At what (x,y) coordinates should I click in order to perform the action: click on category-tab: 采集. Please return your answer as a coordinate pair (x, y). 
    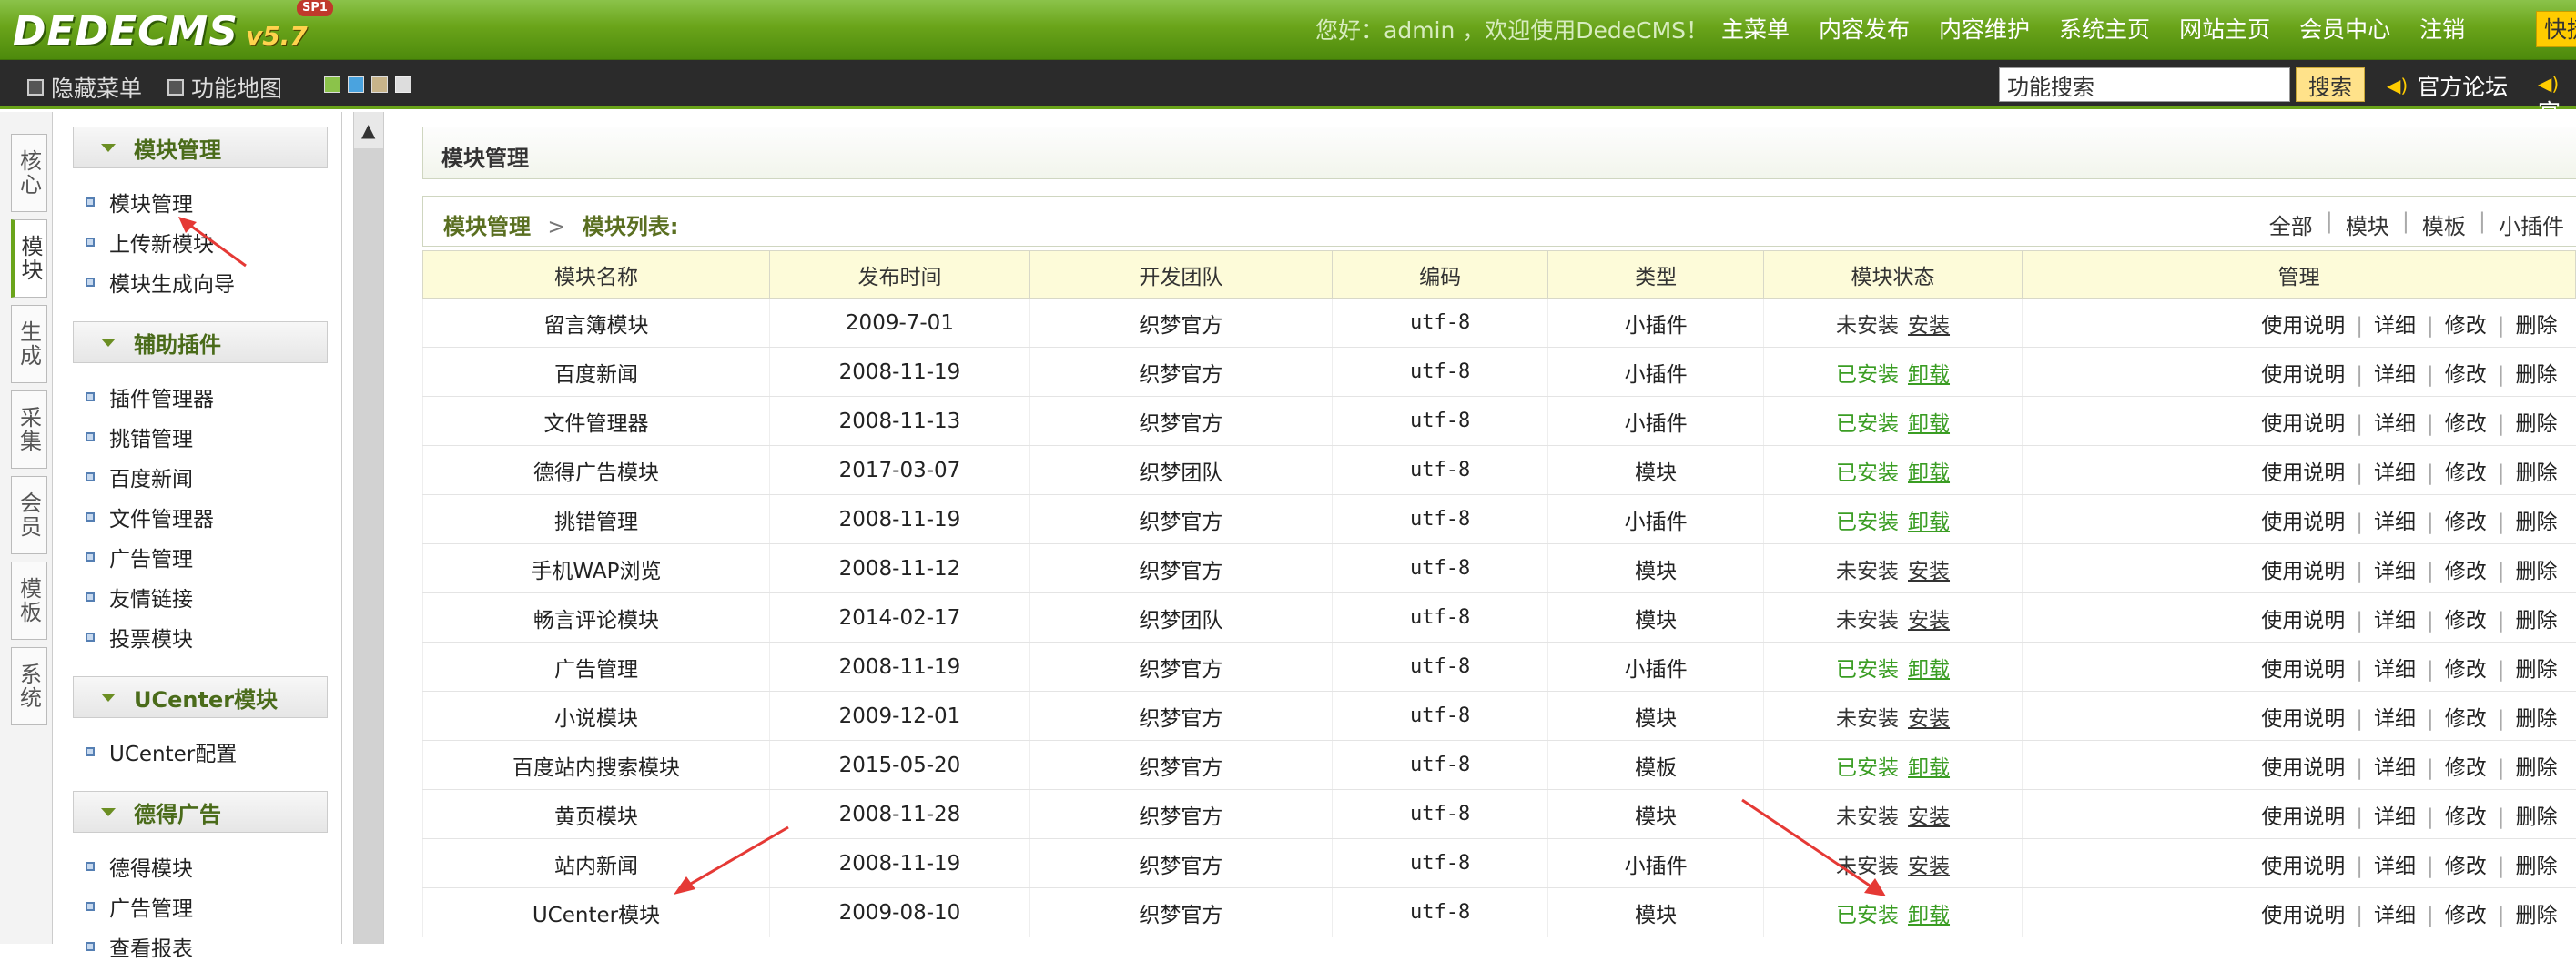
    Looking at the image, I should click on (29, 429).